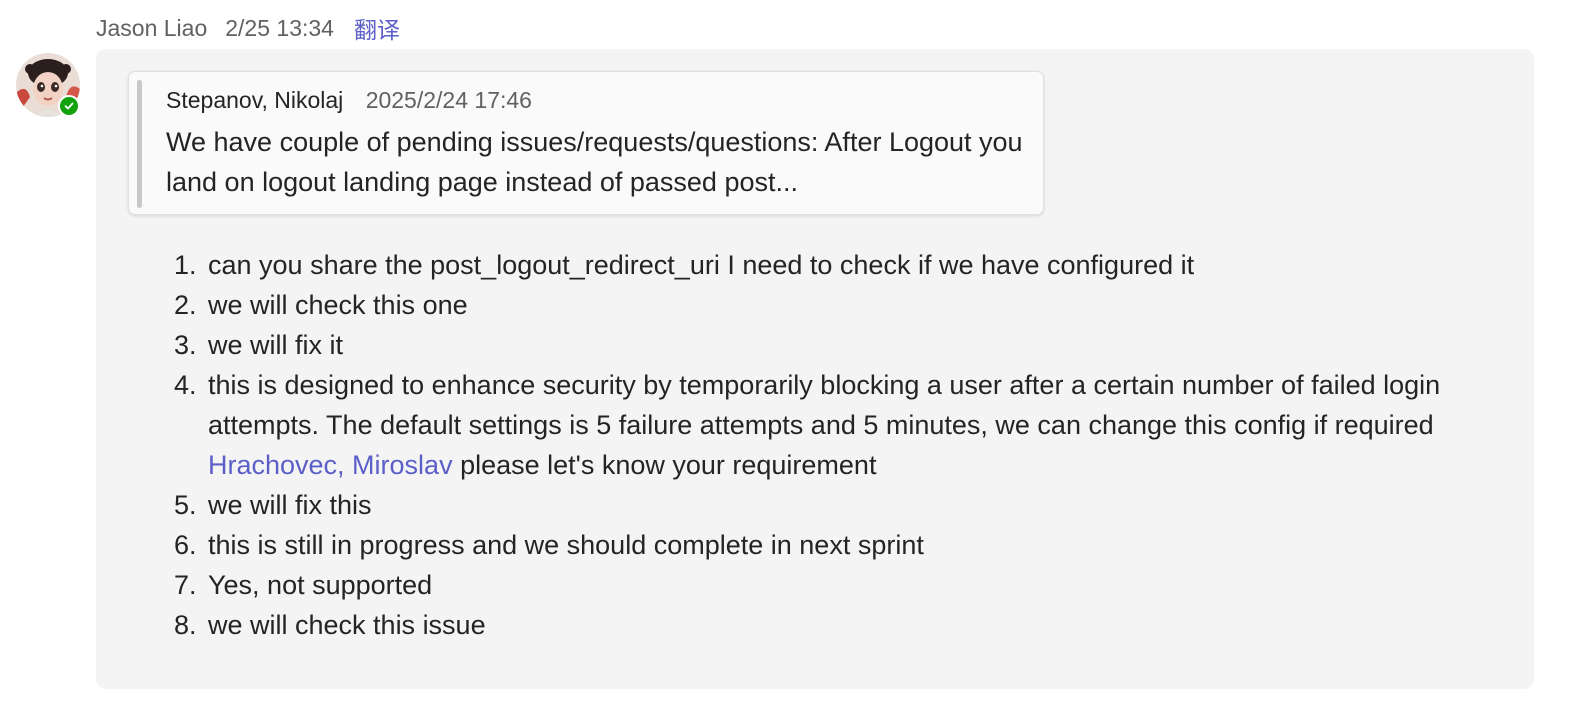  I want to click on list-number: 6., so click(185, 545).